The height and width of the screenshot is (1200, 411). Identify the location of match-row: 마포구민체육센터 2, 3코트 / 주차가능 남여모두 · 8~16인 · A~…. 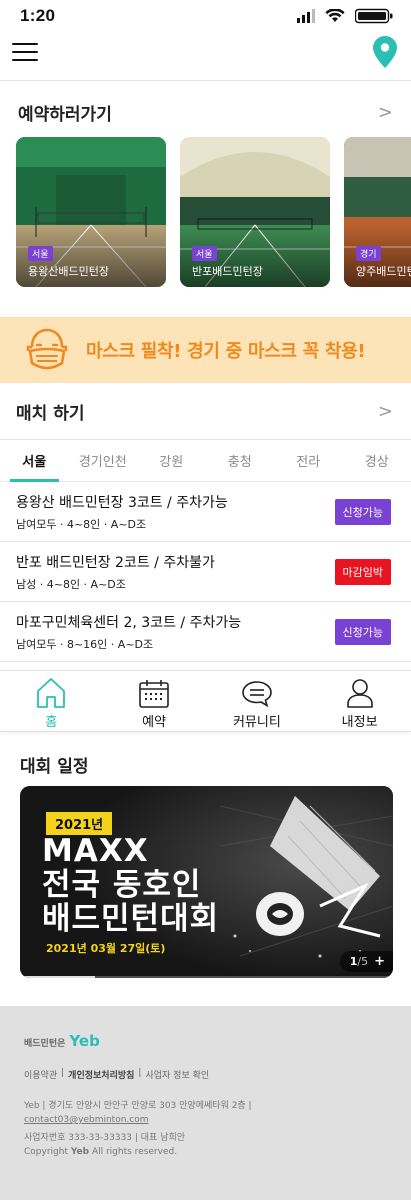
(205, 632).